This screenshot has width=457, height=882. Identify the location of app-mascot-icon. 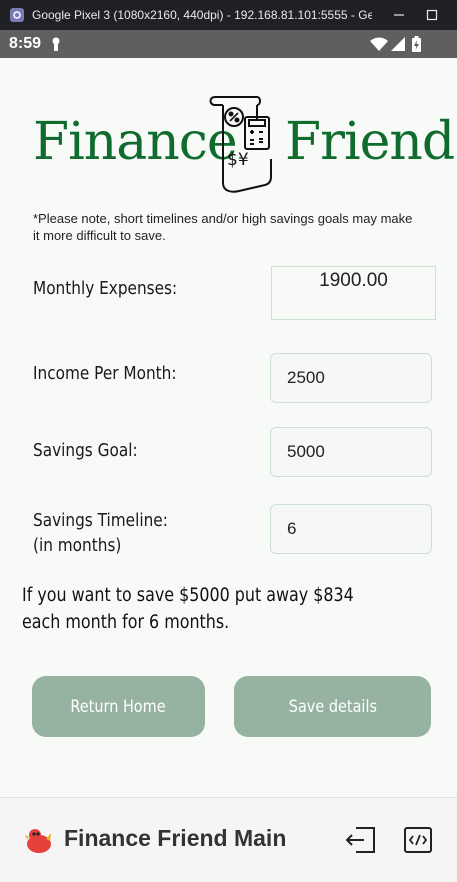
(39, 842).